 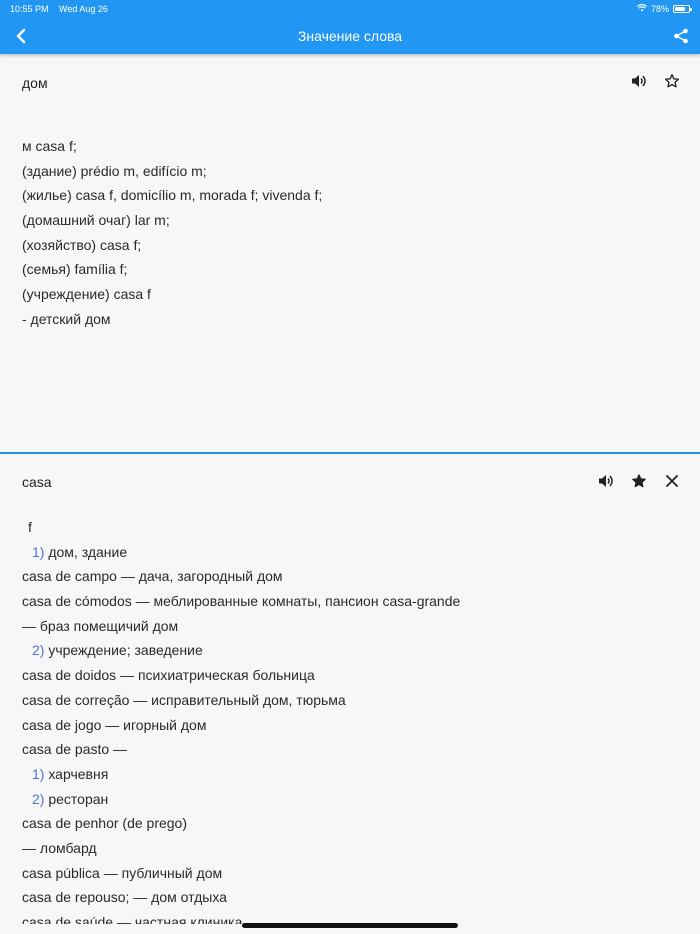 I want to click on definition-line-text: учреждение; заведение, so click(x=125, y=650).